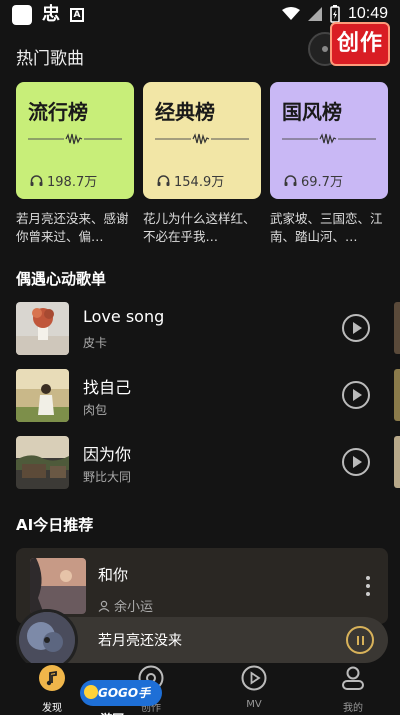 This screenshot has width=400, height=715. What do you see at coordinates (72, 182) in the screenshot?
I see `chart-card-plays-value: 198.7万` at bounding box center [72, 182].